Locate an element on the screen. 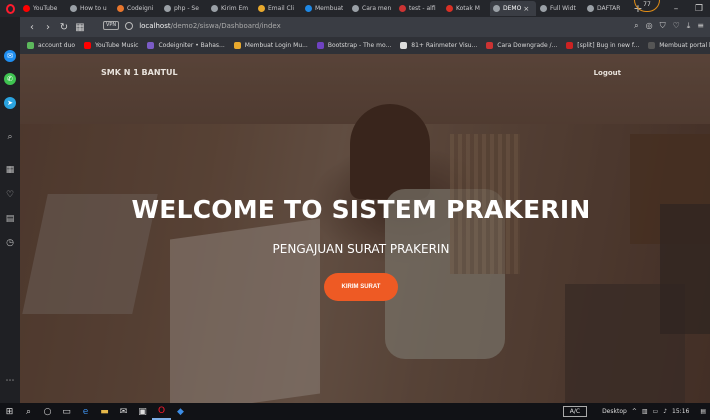 The height and width of the screenshot is (420, 710). opera-menu-icon is located at coordinates (10, 8).